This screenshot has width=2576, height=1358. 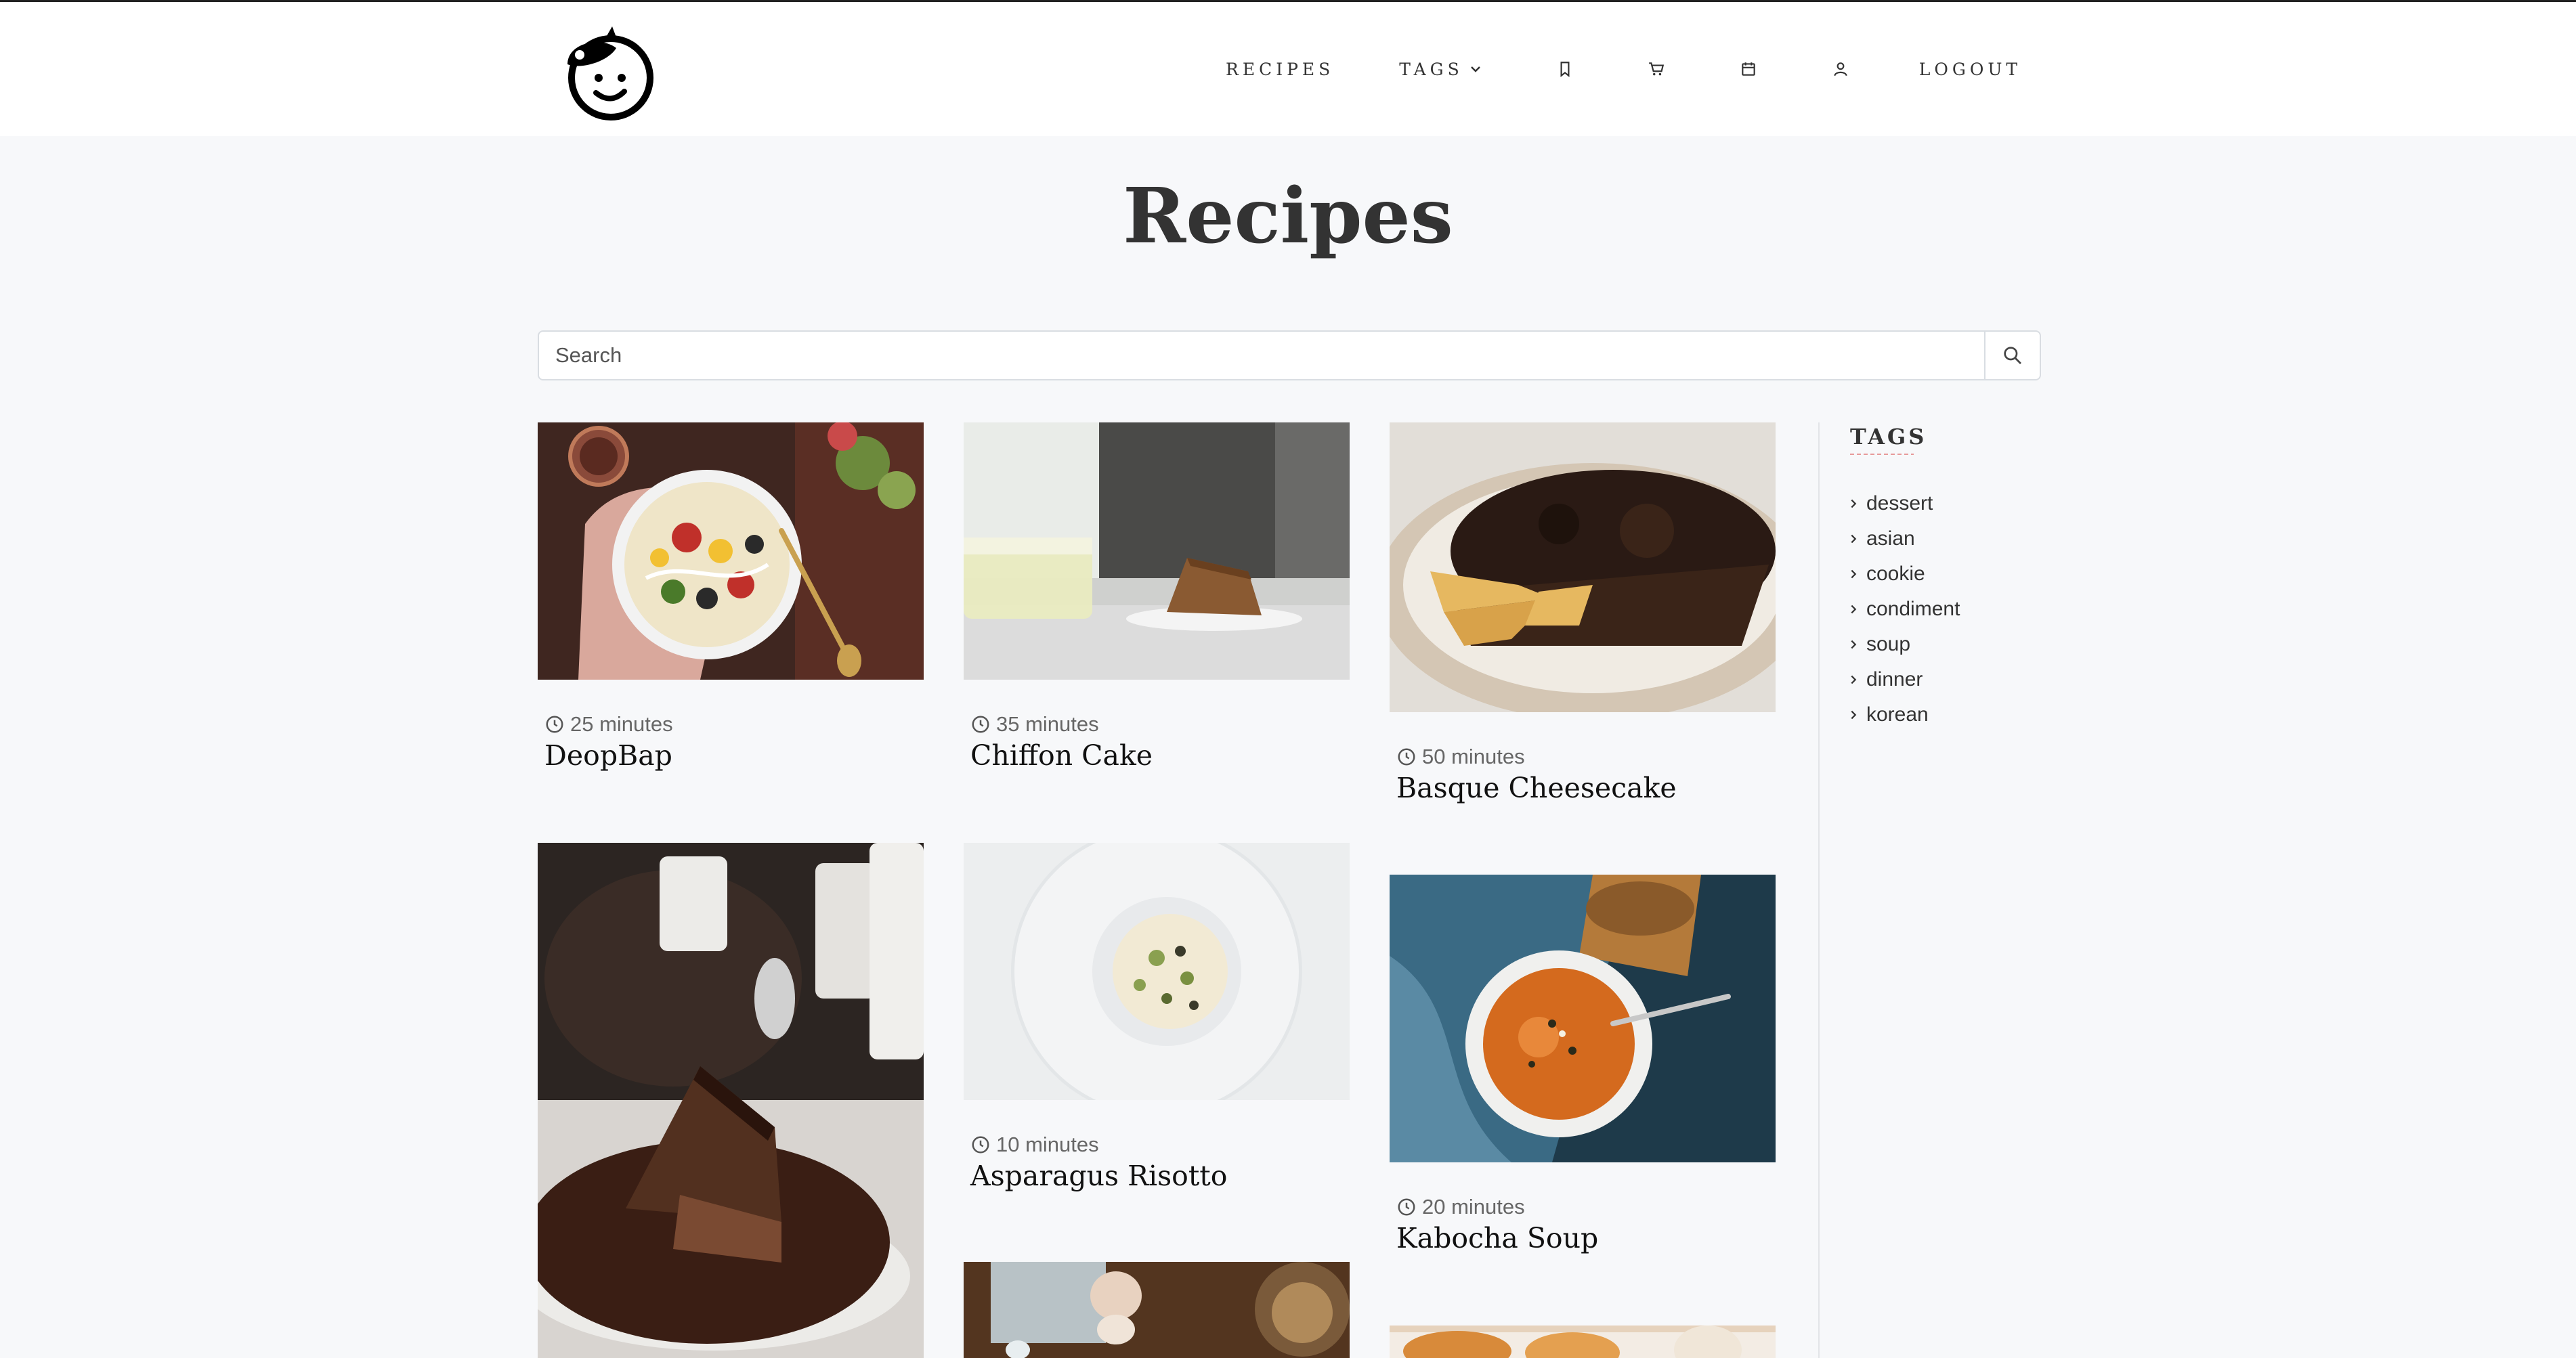 I want to click on tags-heading: TAGS, so click(x=1888, y=437).